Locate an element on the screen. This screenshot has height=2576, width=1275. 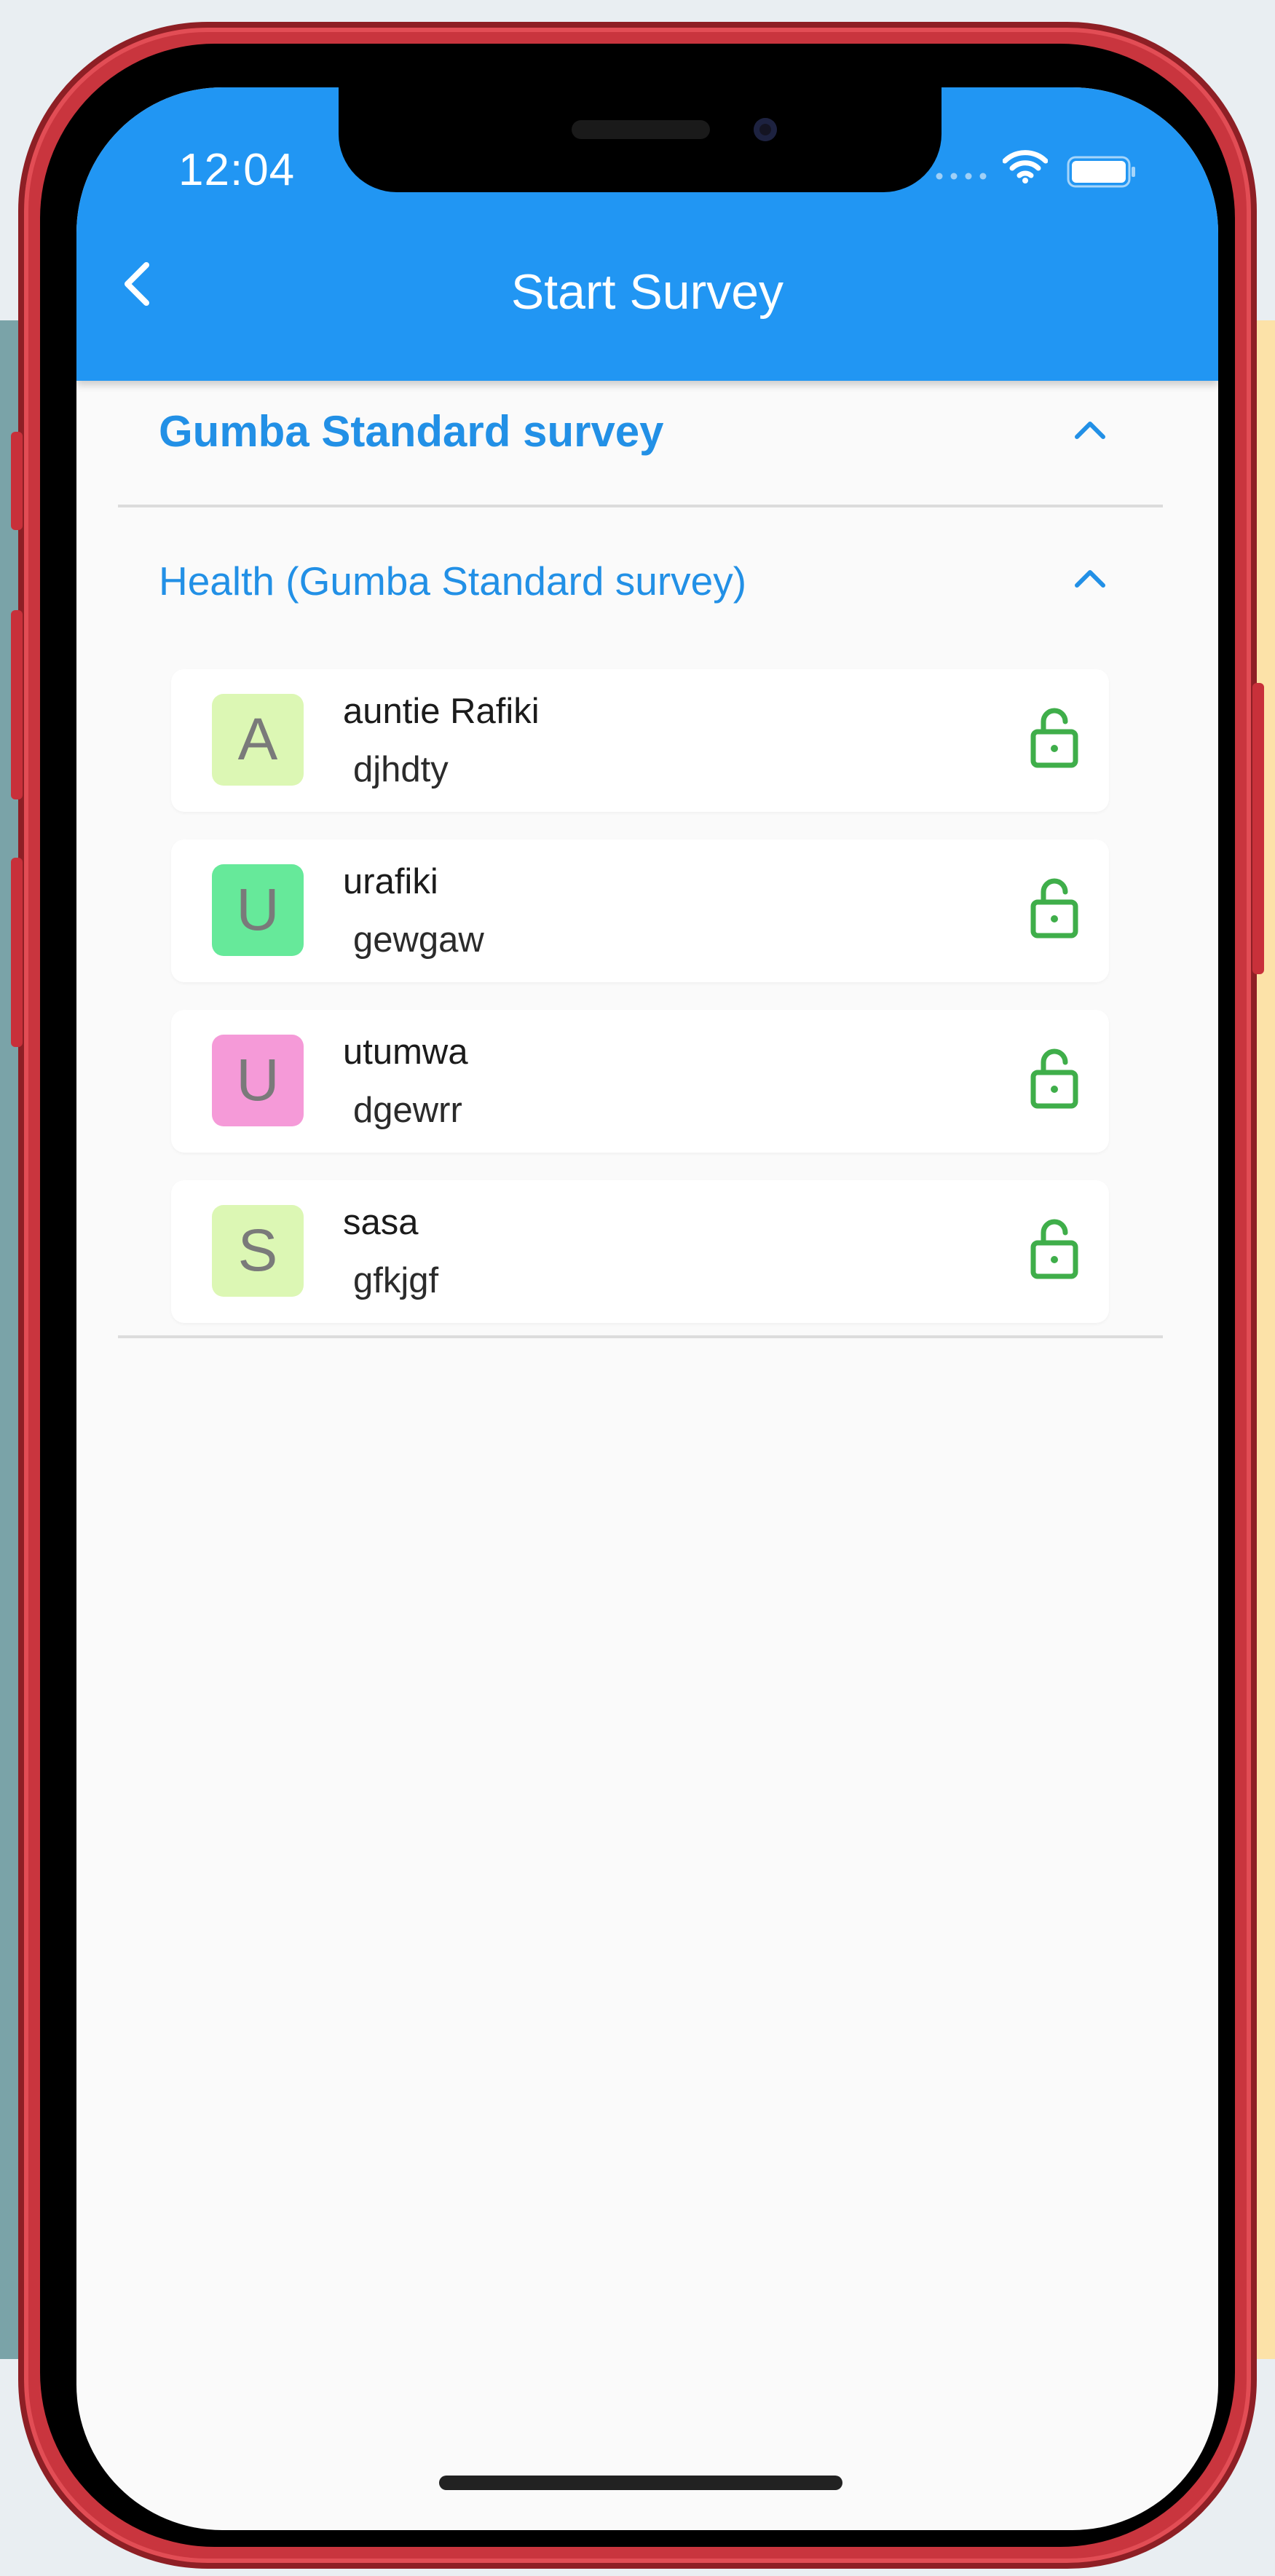
status-time: 12:04 is located at coordinates (237, 170).